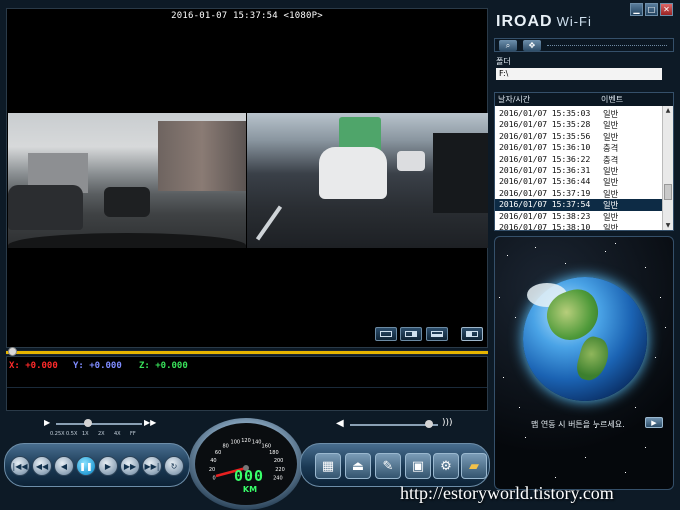 The width and height of the screenshot is (680, 510). What do you see at coordinates (545, 204) in the screenshot?
I see `row-datetime: 2016/01/07 15:37:54` at bounding box center [545, 204].